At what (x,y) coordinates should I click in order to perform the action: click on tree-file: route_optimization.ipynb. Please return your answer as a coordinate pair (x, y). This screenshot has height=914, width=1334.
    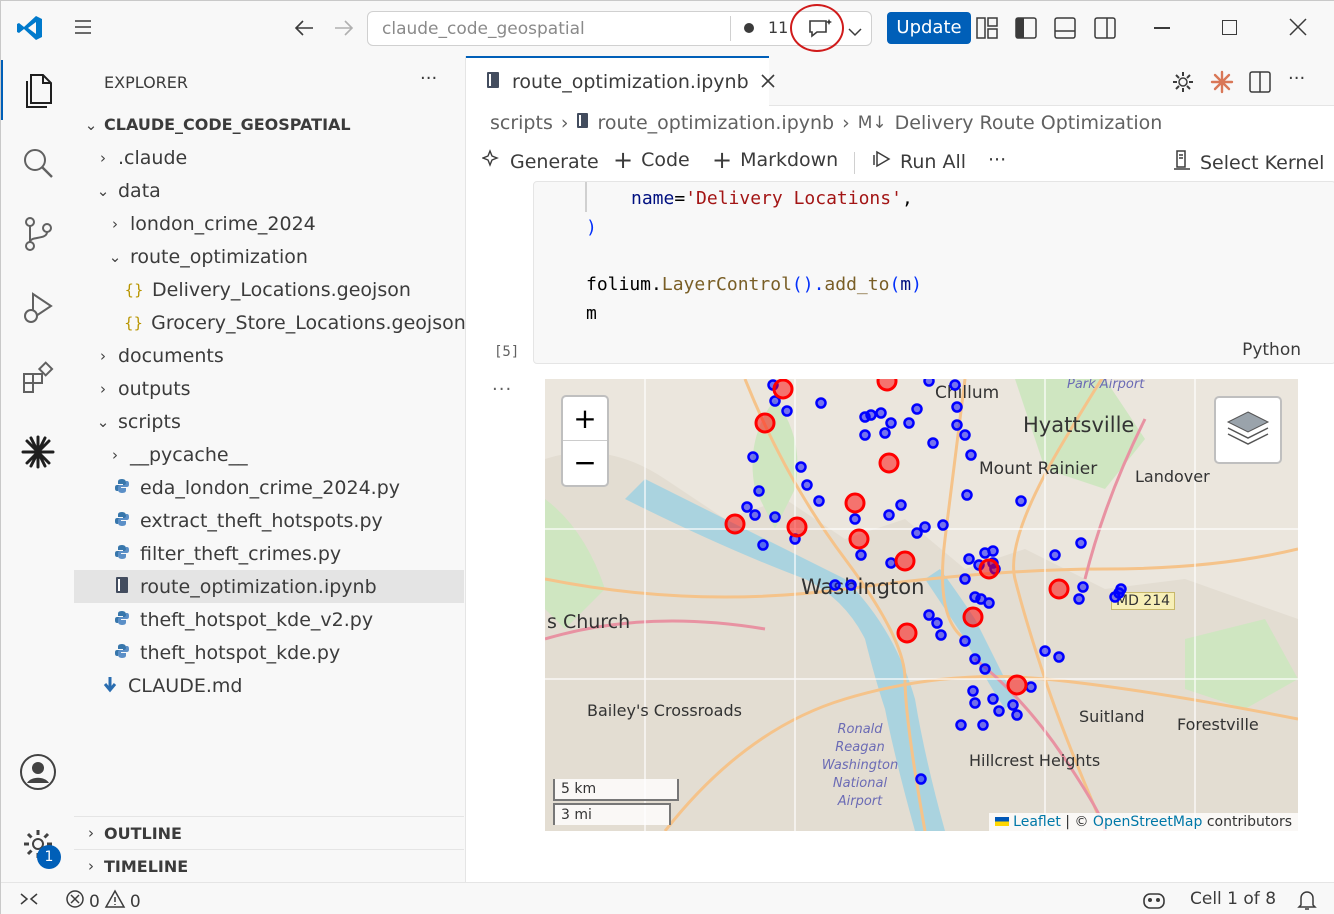
    Looking at the image, I should click on (269, 586).